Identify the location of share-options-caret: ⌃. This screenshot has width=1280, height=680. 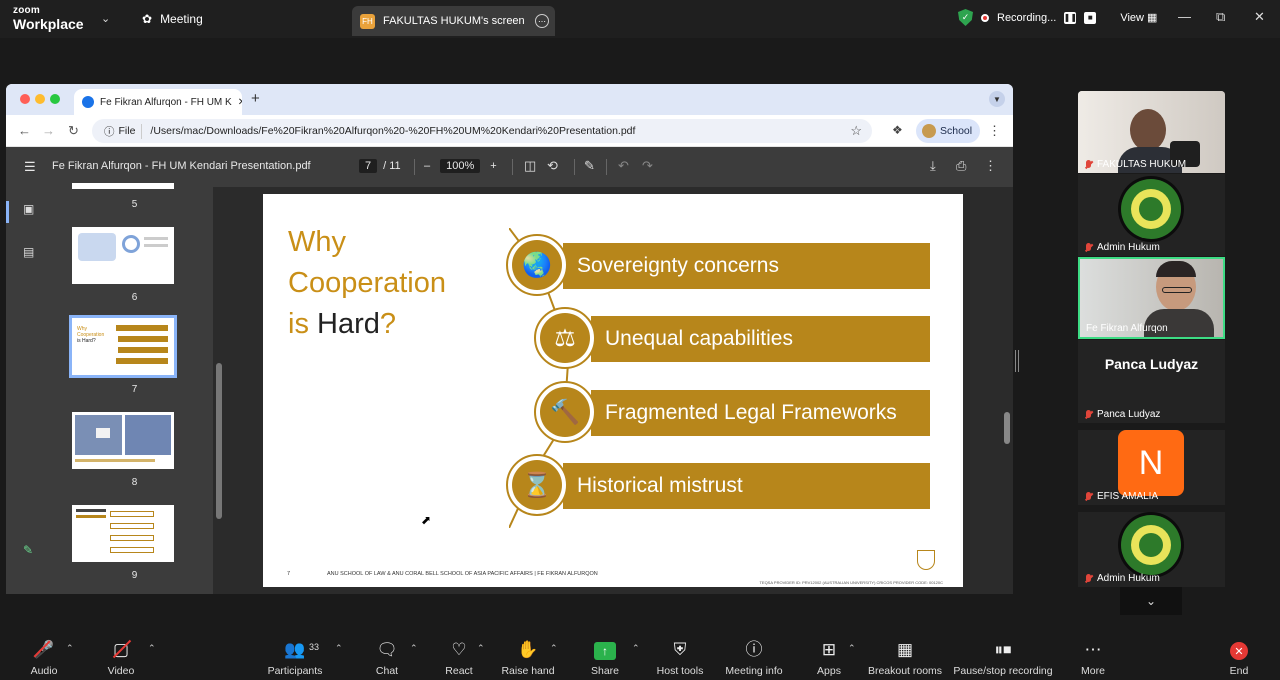
(636, 648).